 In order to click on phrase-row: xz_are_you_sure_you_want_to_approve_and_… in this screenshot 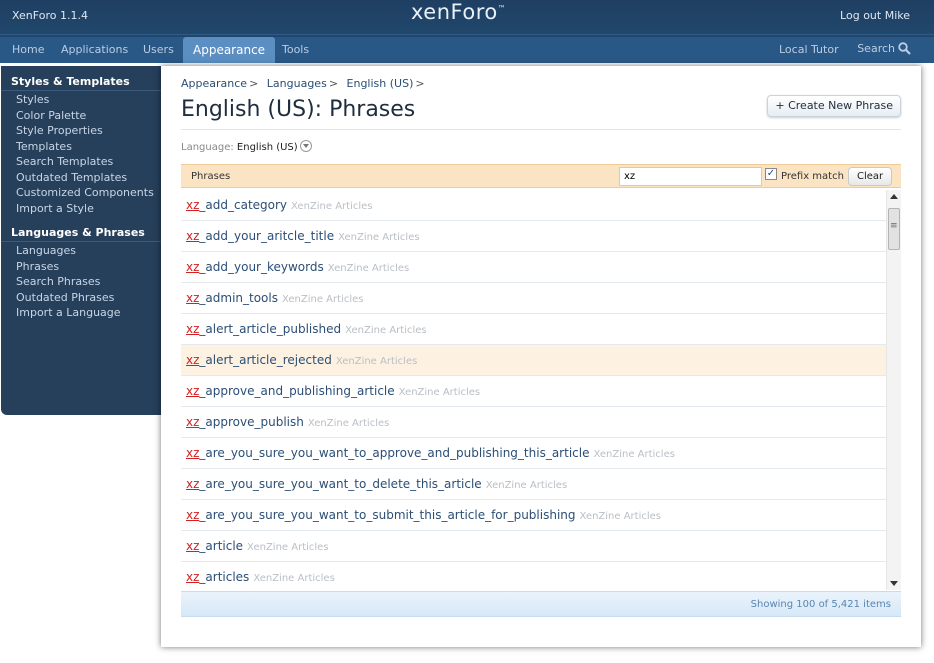, I will do `click(533, 453)`.